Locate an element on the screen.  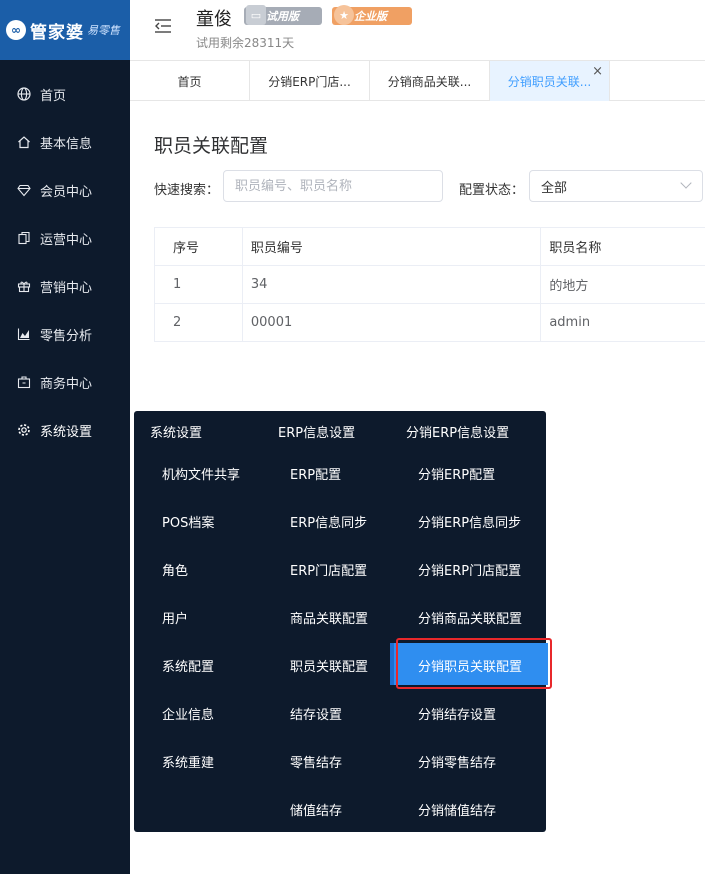
table-cell: 的地方 is located at coordinates (569, 286).